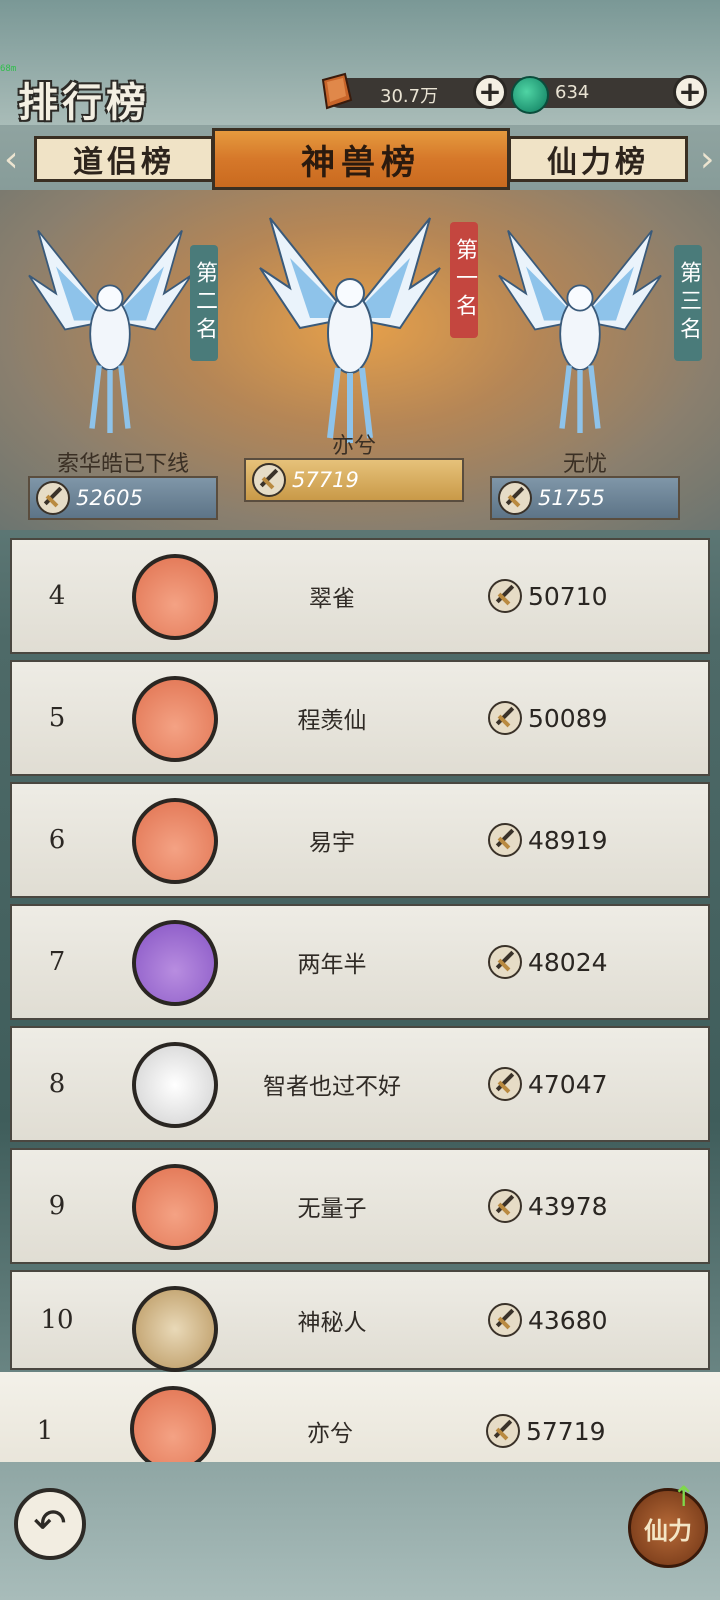 The image size is (720, 1600). I want to click on phoenix-rank3-image, so click(580, 325).